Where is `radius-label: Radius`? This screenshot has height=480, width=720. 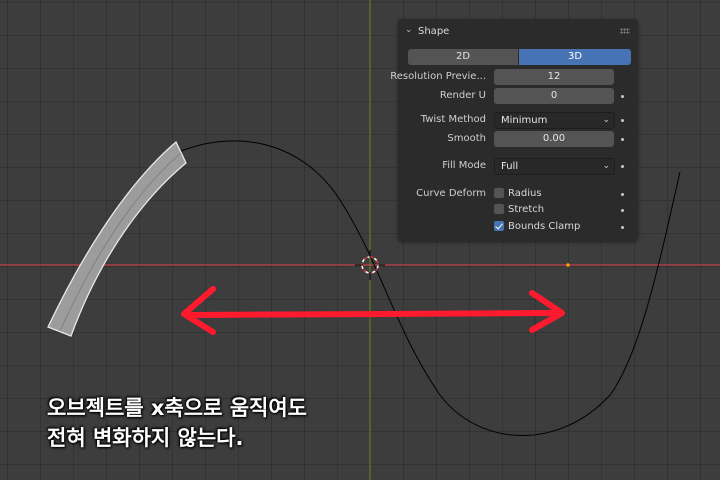 radius-label: Radius is located at coordinates (525, 193).